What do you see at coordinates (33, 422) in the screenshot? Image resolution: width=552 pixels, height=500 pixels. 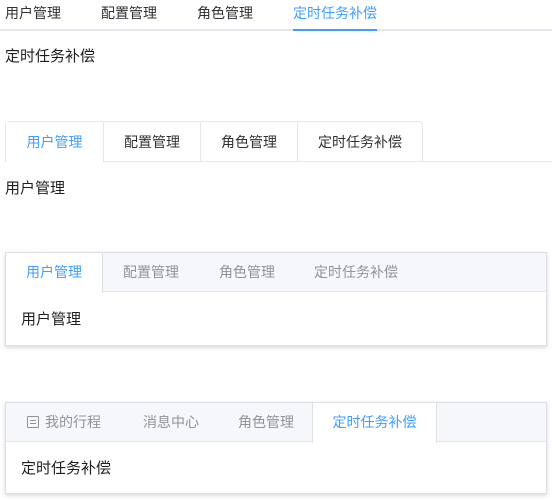 I see `calendar-icon` at bounding box center [33, 422].